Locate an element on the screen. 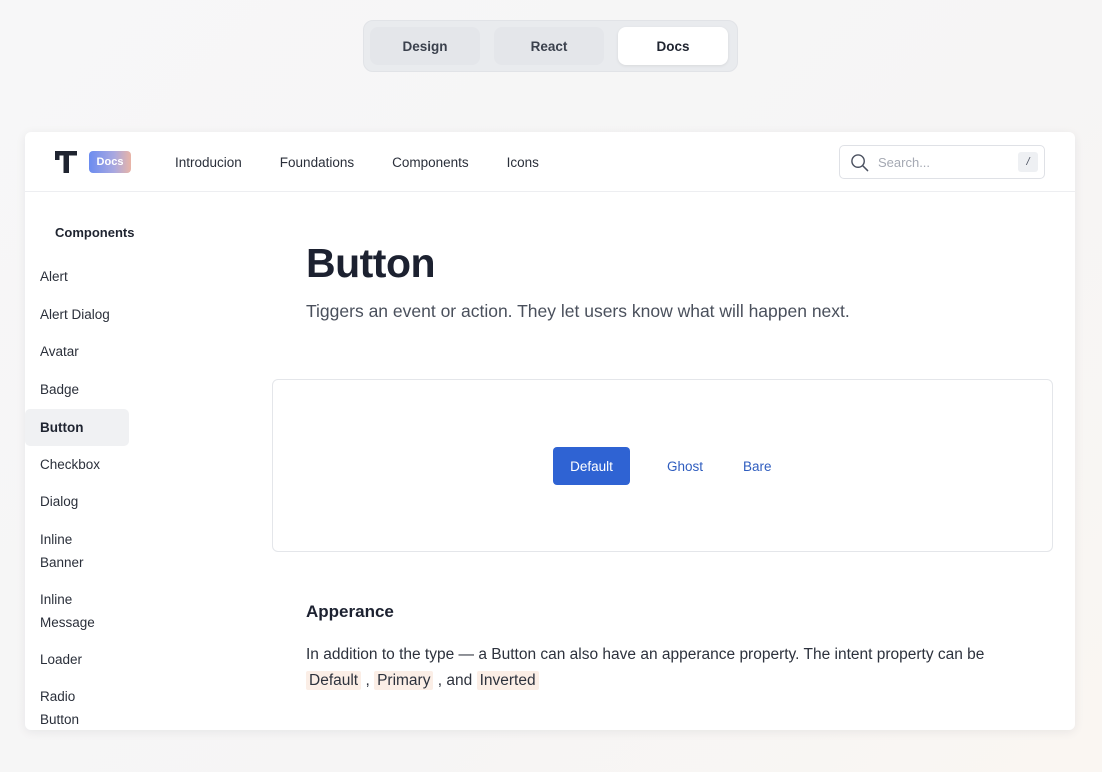  sidebar-item-avatar: Avatar is located at coordinates (77, 352).